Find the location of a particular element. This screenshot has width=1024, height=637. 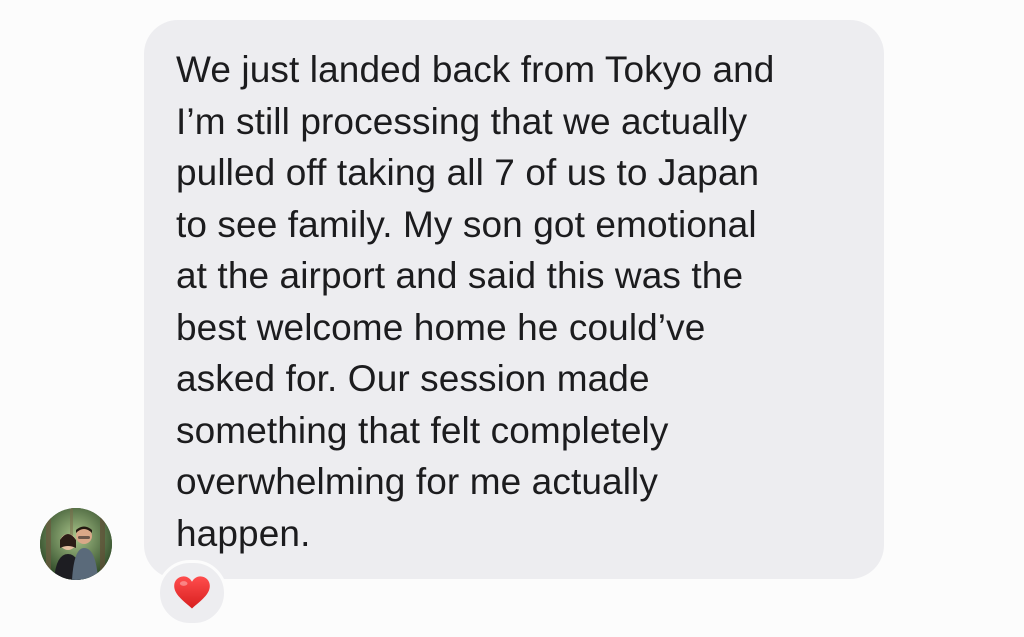

heart-reaction is located at coordinates (192, 593).